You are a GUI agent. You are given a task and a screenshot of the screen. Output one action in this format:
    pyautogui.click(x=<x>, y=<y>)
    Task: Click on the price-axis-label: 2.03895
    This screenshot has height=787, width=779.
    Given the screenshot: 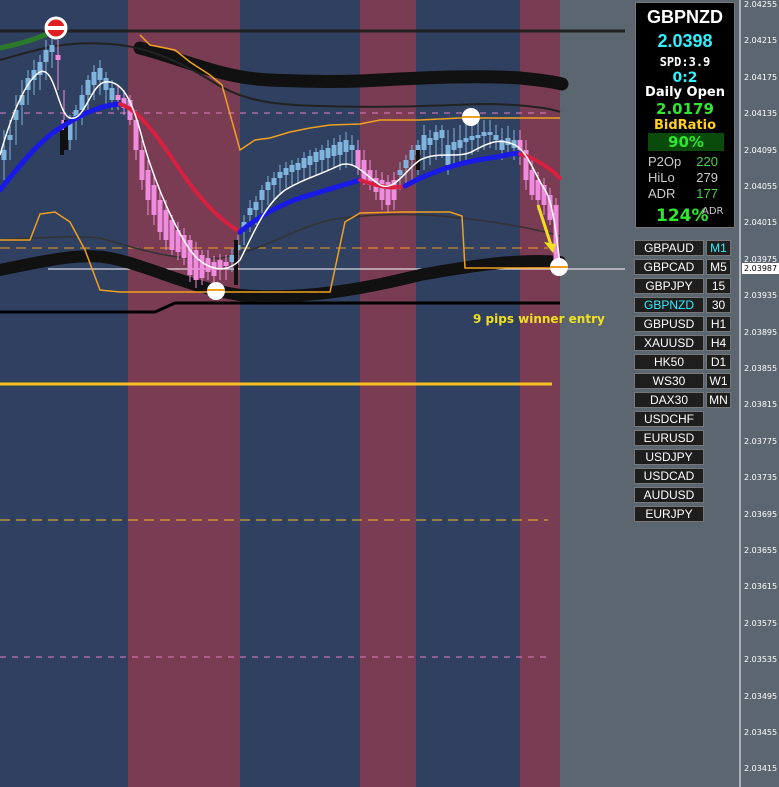 What is the action you would take?
    pyautogui.click(x=761, y=332)
    